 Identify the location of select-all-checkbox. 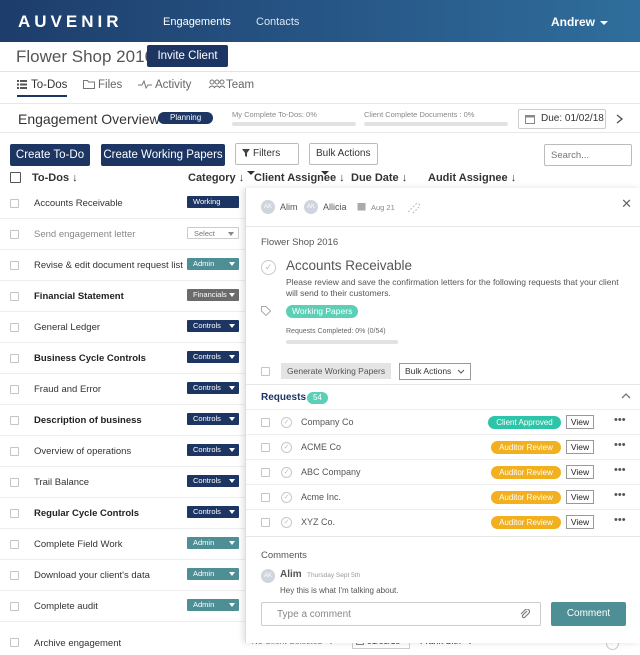
(15, 177).